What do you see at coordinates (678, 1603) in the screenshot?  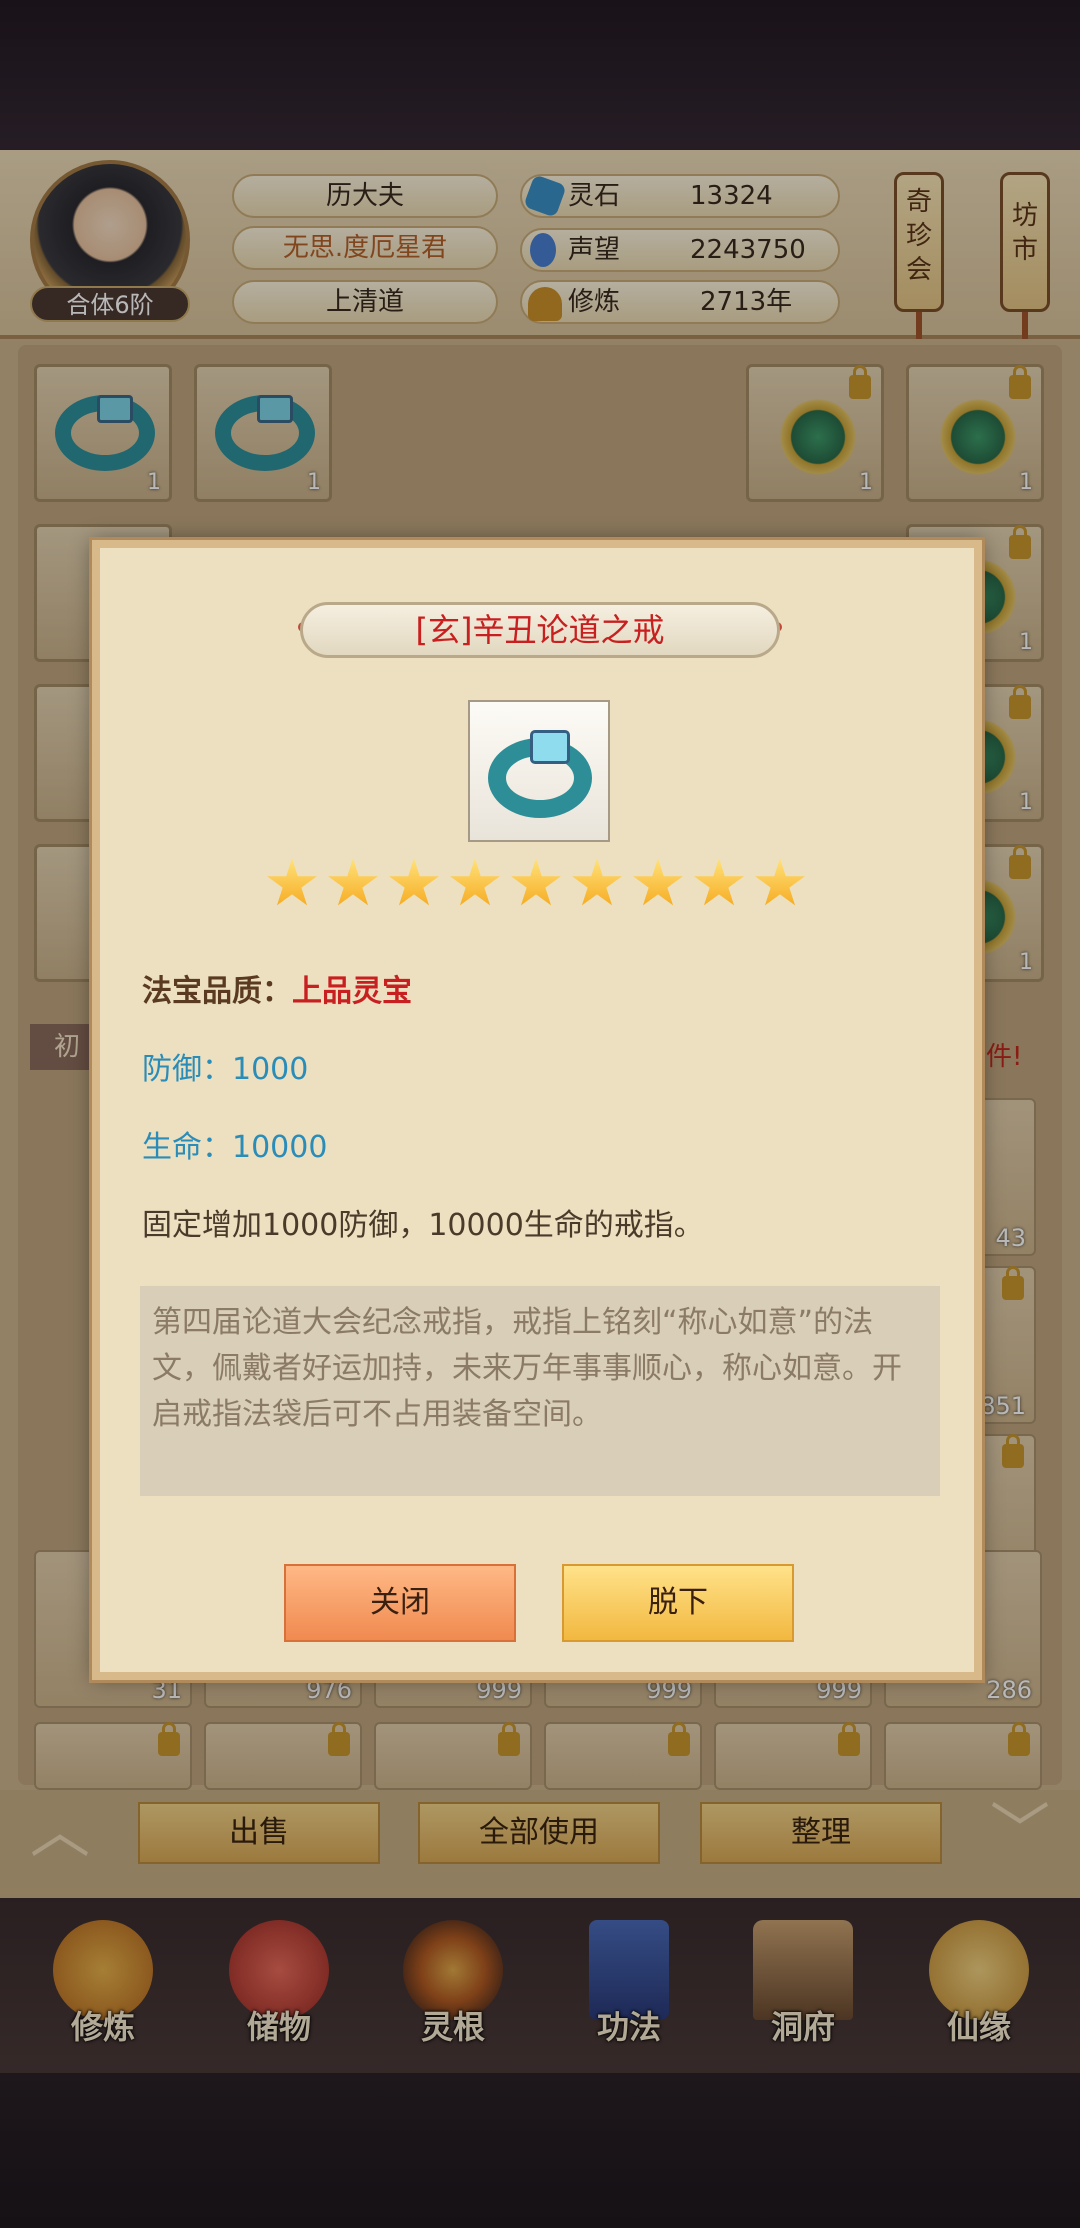 I see `unequip-button: 脱下` at bounding box center [678, 1603].